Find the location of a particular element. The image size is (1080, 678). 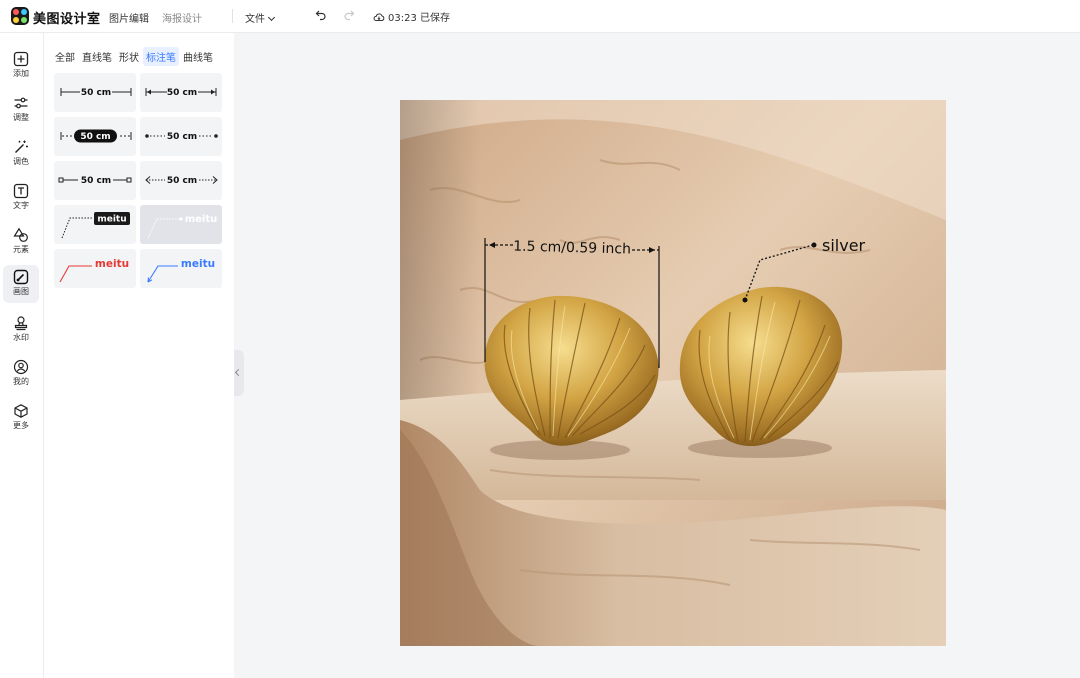

file-menu: 文件 is located at coordinates (260, 17).